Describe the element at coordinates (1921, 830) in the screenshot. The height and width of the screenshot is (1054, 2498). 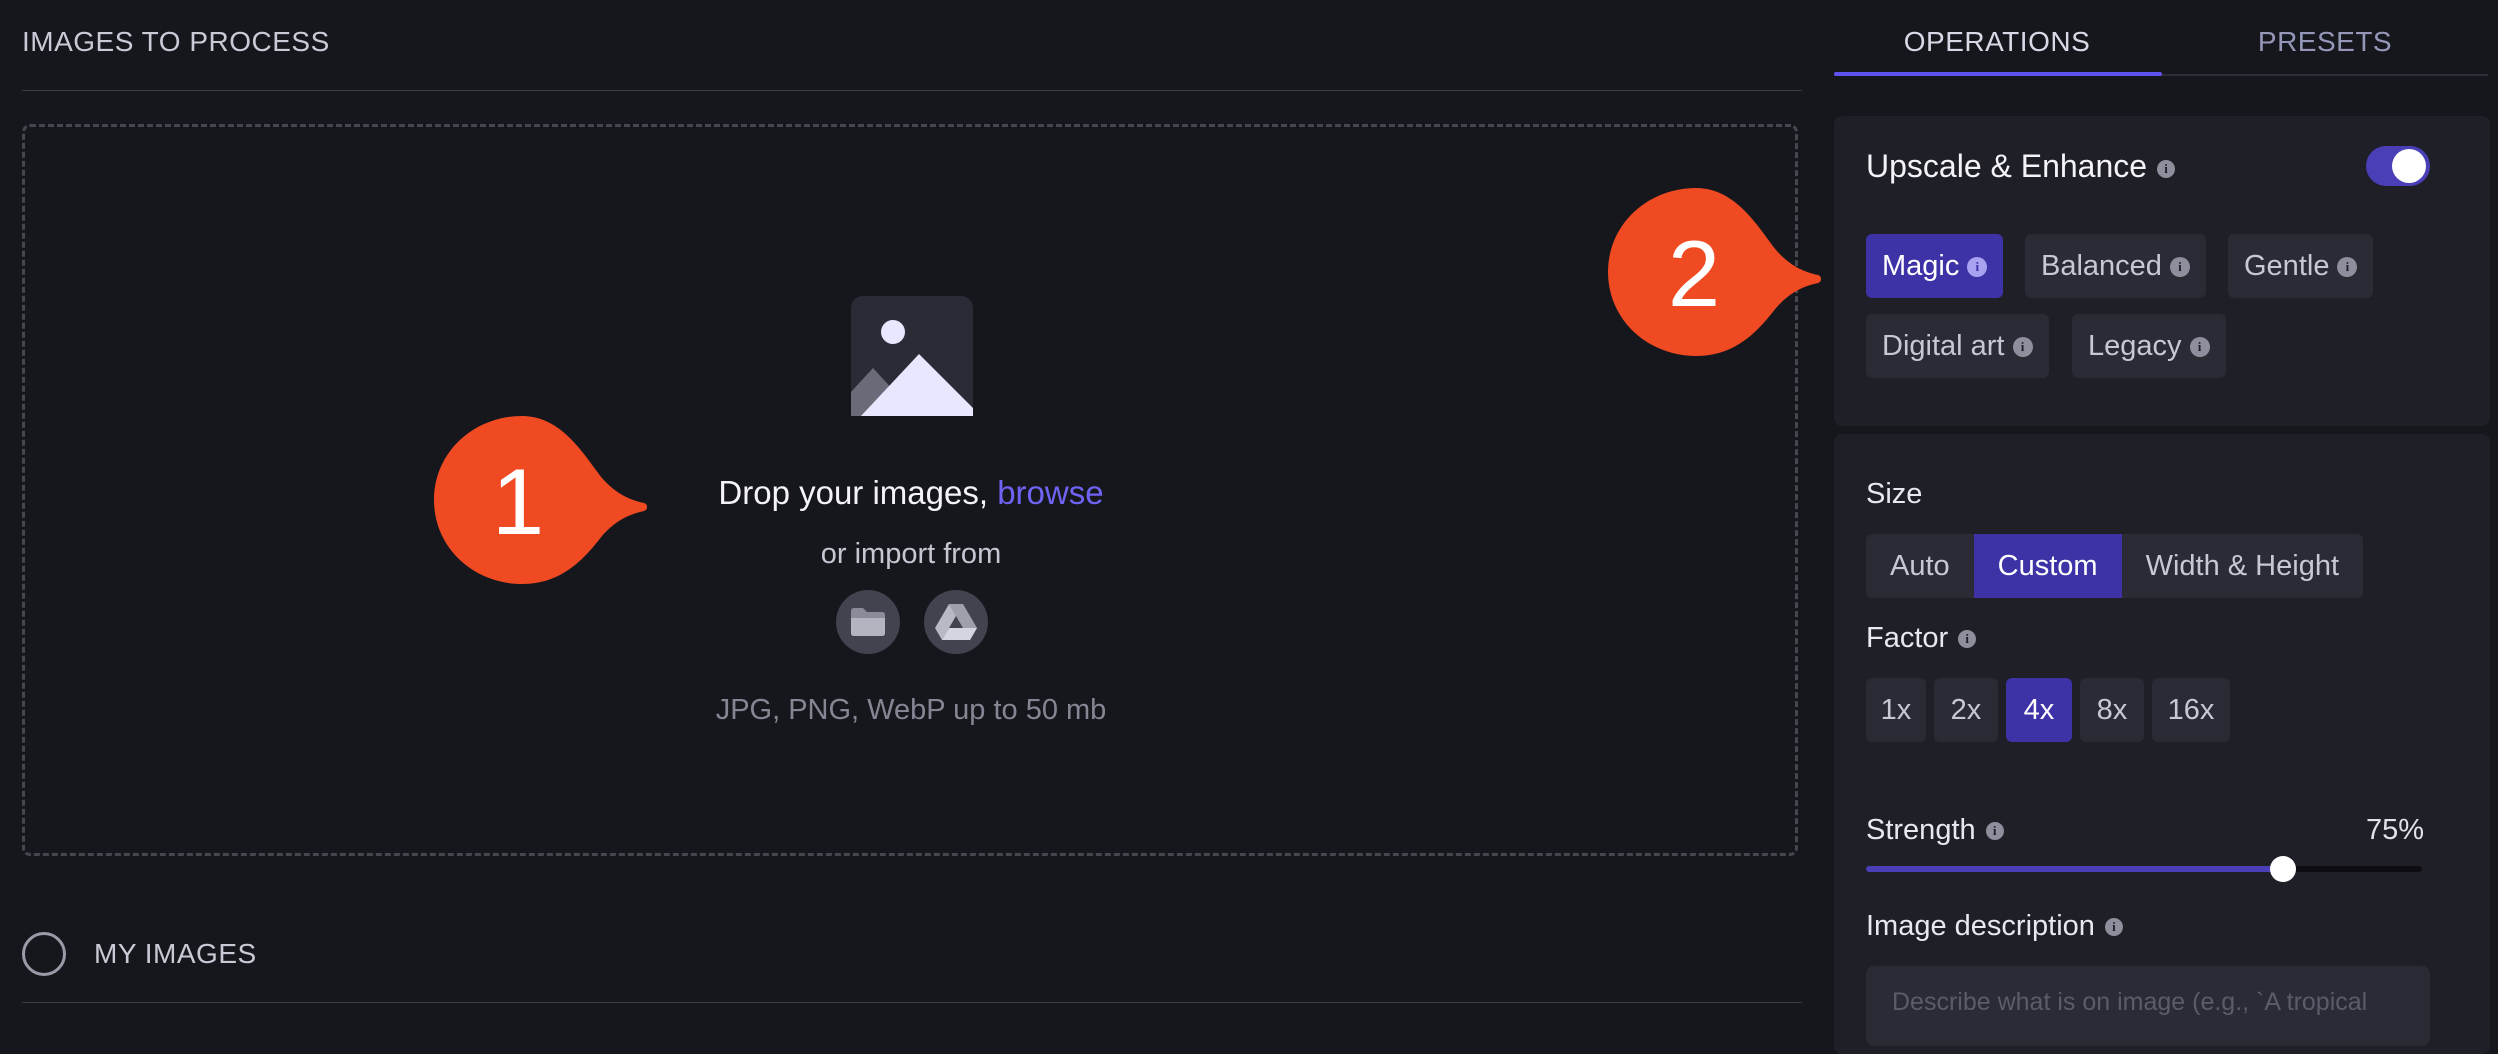
I see `strength-label: Strength` at that location.